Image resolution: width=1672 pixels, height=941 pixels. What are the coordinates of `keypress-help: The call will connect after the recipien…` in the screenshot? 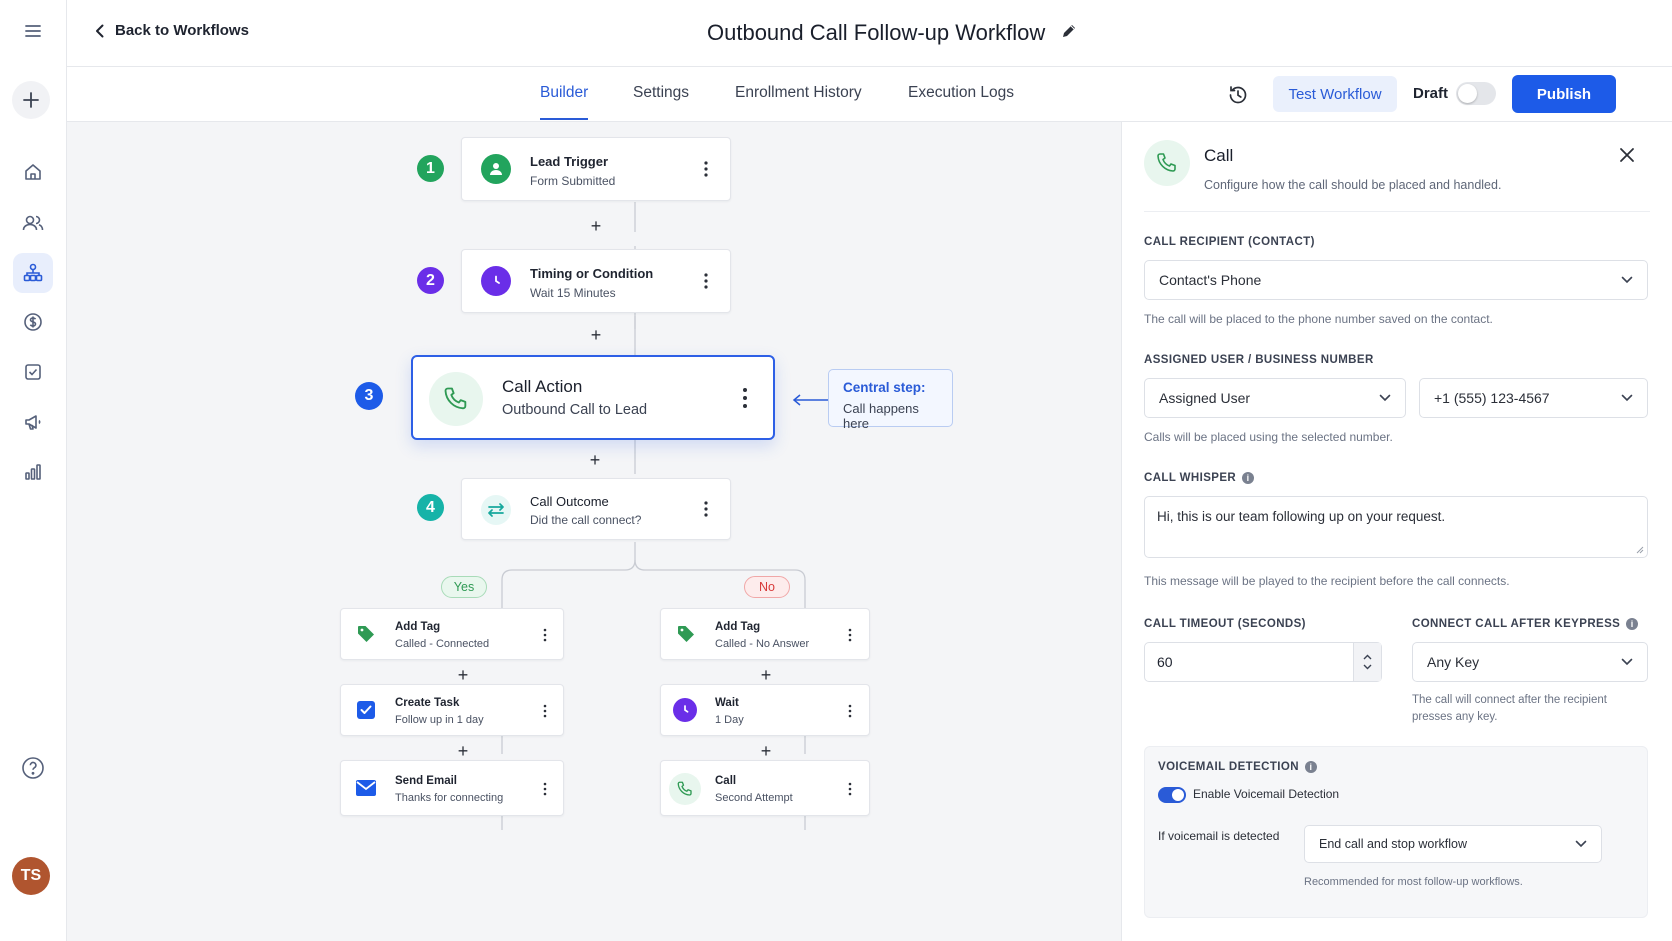 It's located at (1509, 708).